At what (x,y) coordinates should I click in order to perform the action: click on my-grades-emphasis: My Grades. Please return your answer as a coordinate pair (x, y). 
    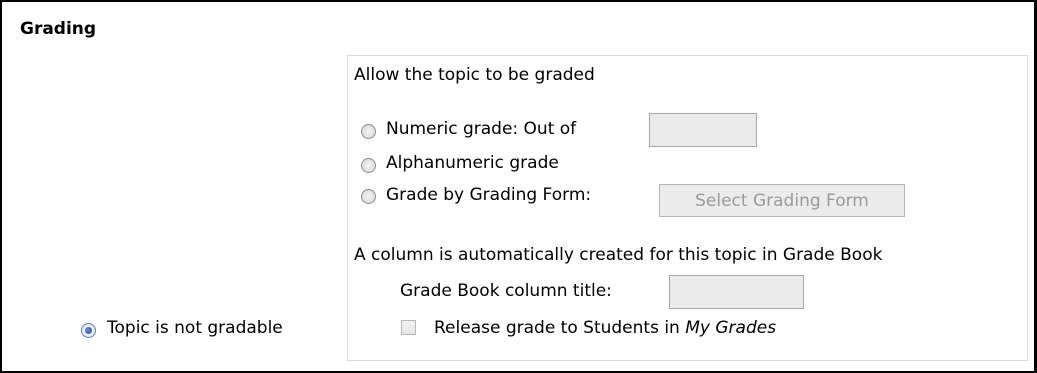
    Looking at the image, I should click on (731, 328).